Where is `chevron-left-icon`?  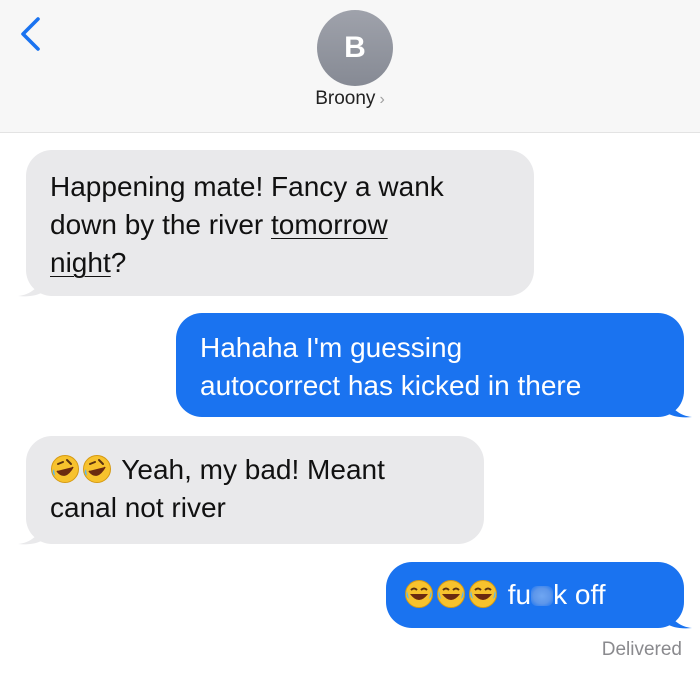
chevron-left-icon is located at coordinates (31, 34).